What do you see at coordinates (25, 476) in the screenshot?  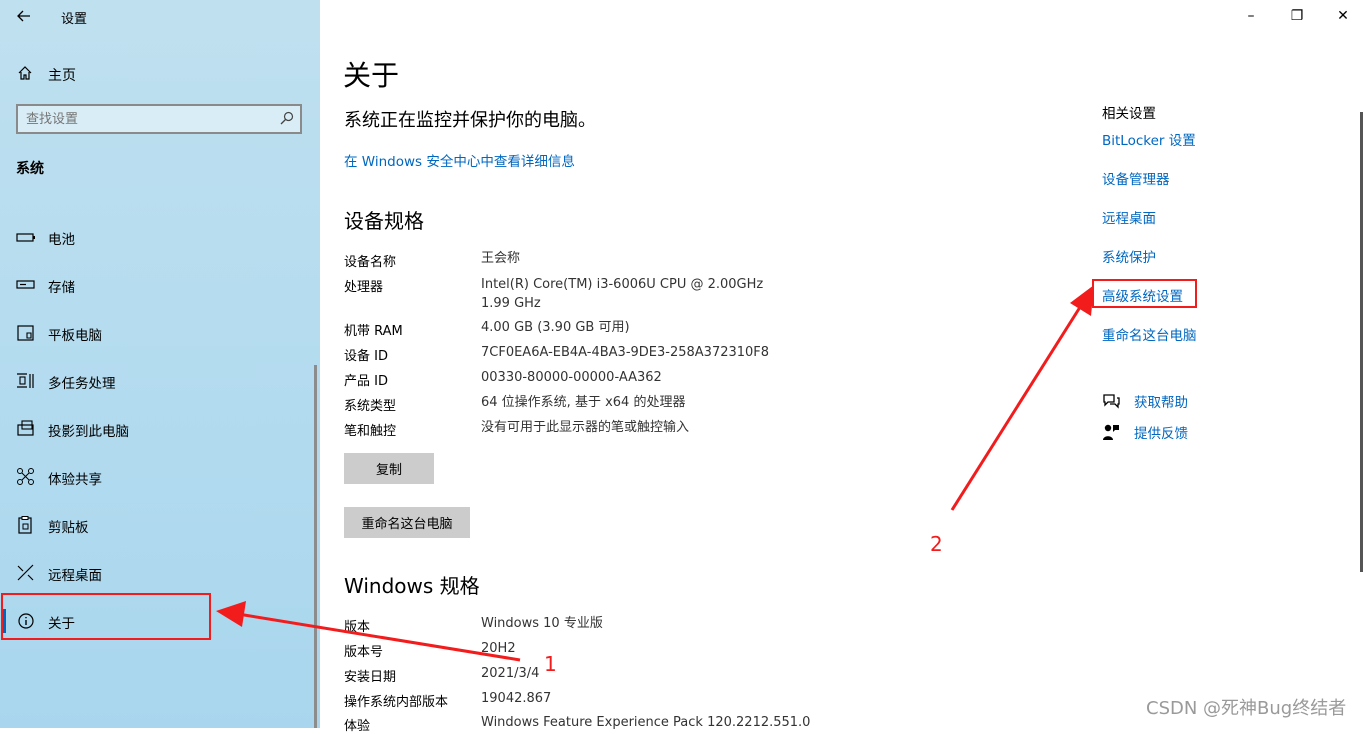 I see `share-icon` at bounding box center [25, 476].